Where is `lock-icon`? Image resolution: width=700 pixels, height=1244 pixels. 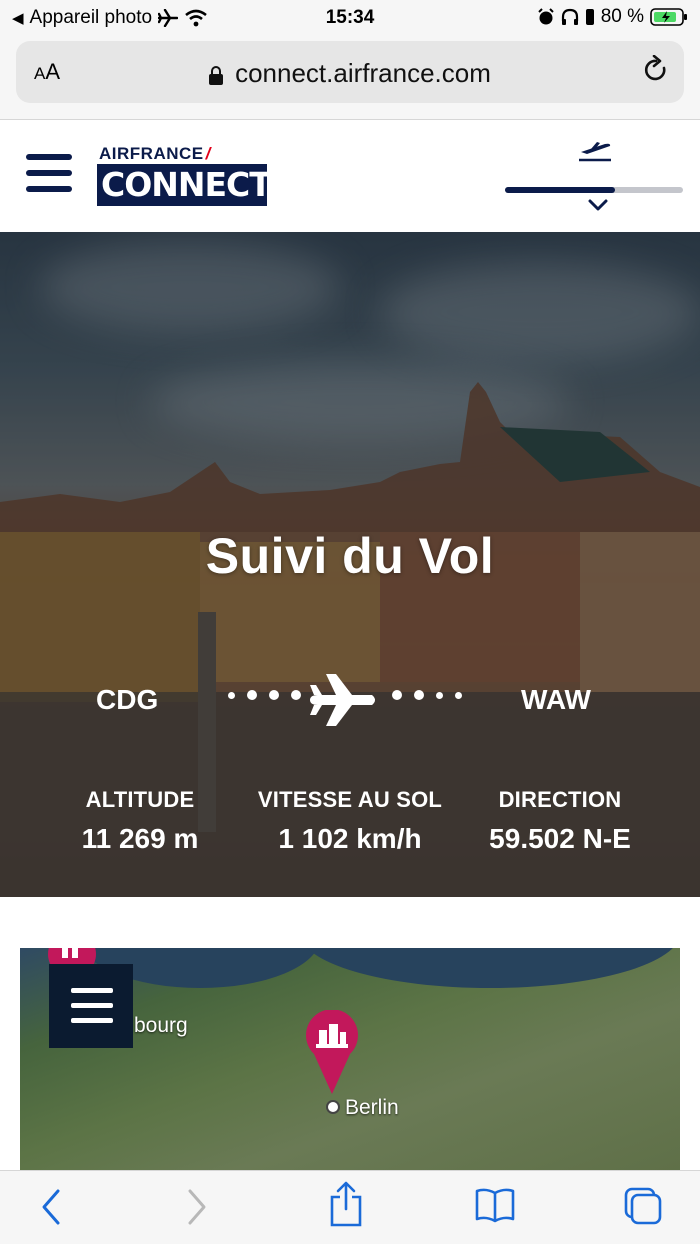
lock-icon is located at coordinates (216, 75).